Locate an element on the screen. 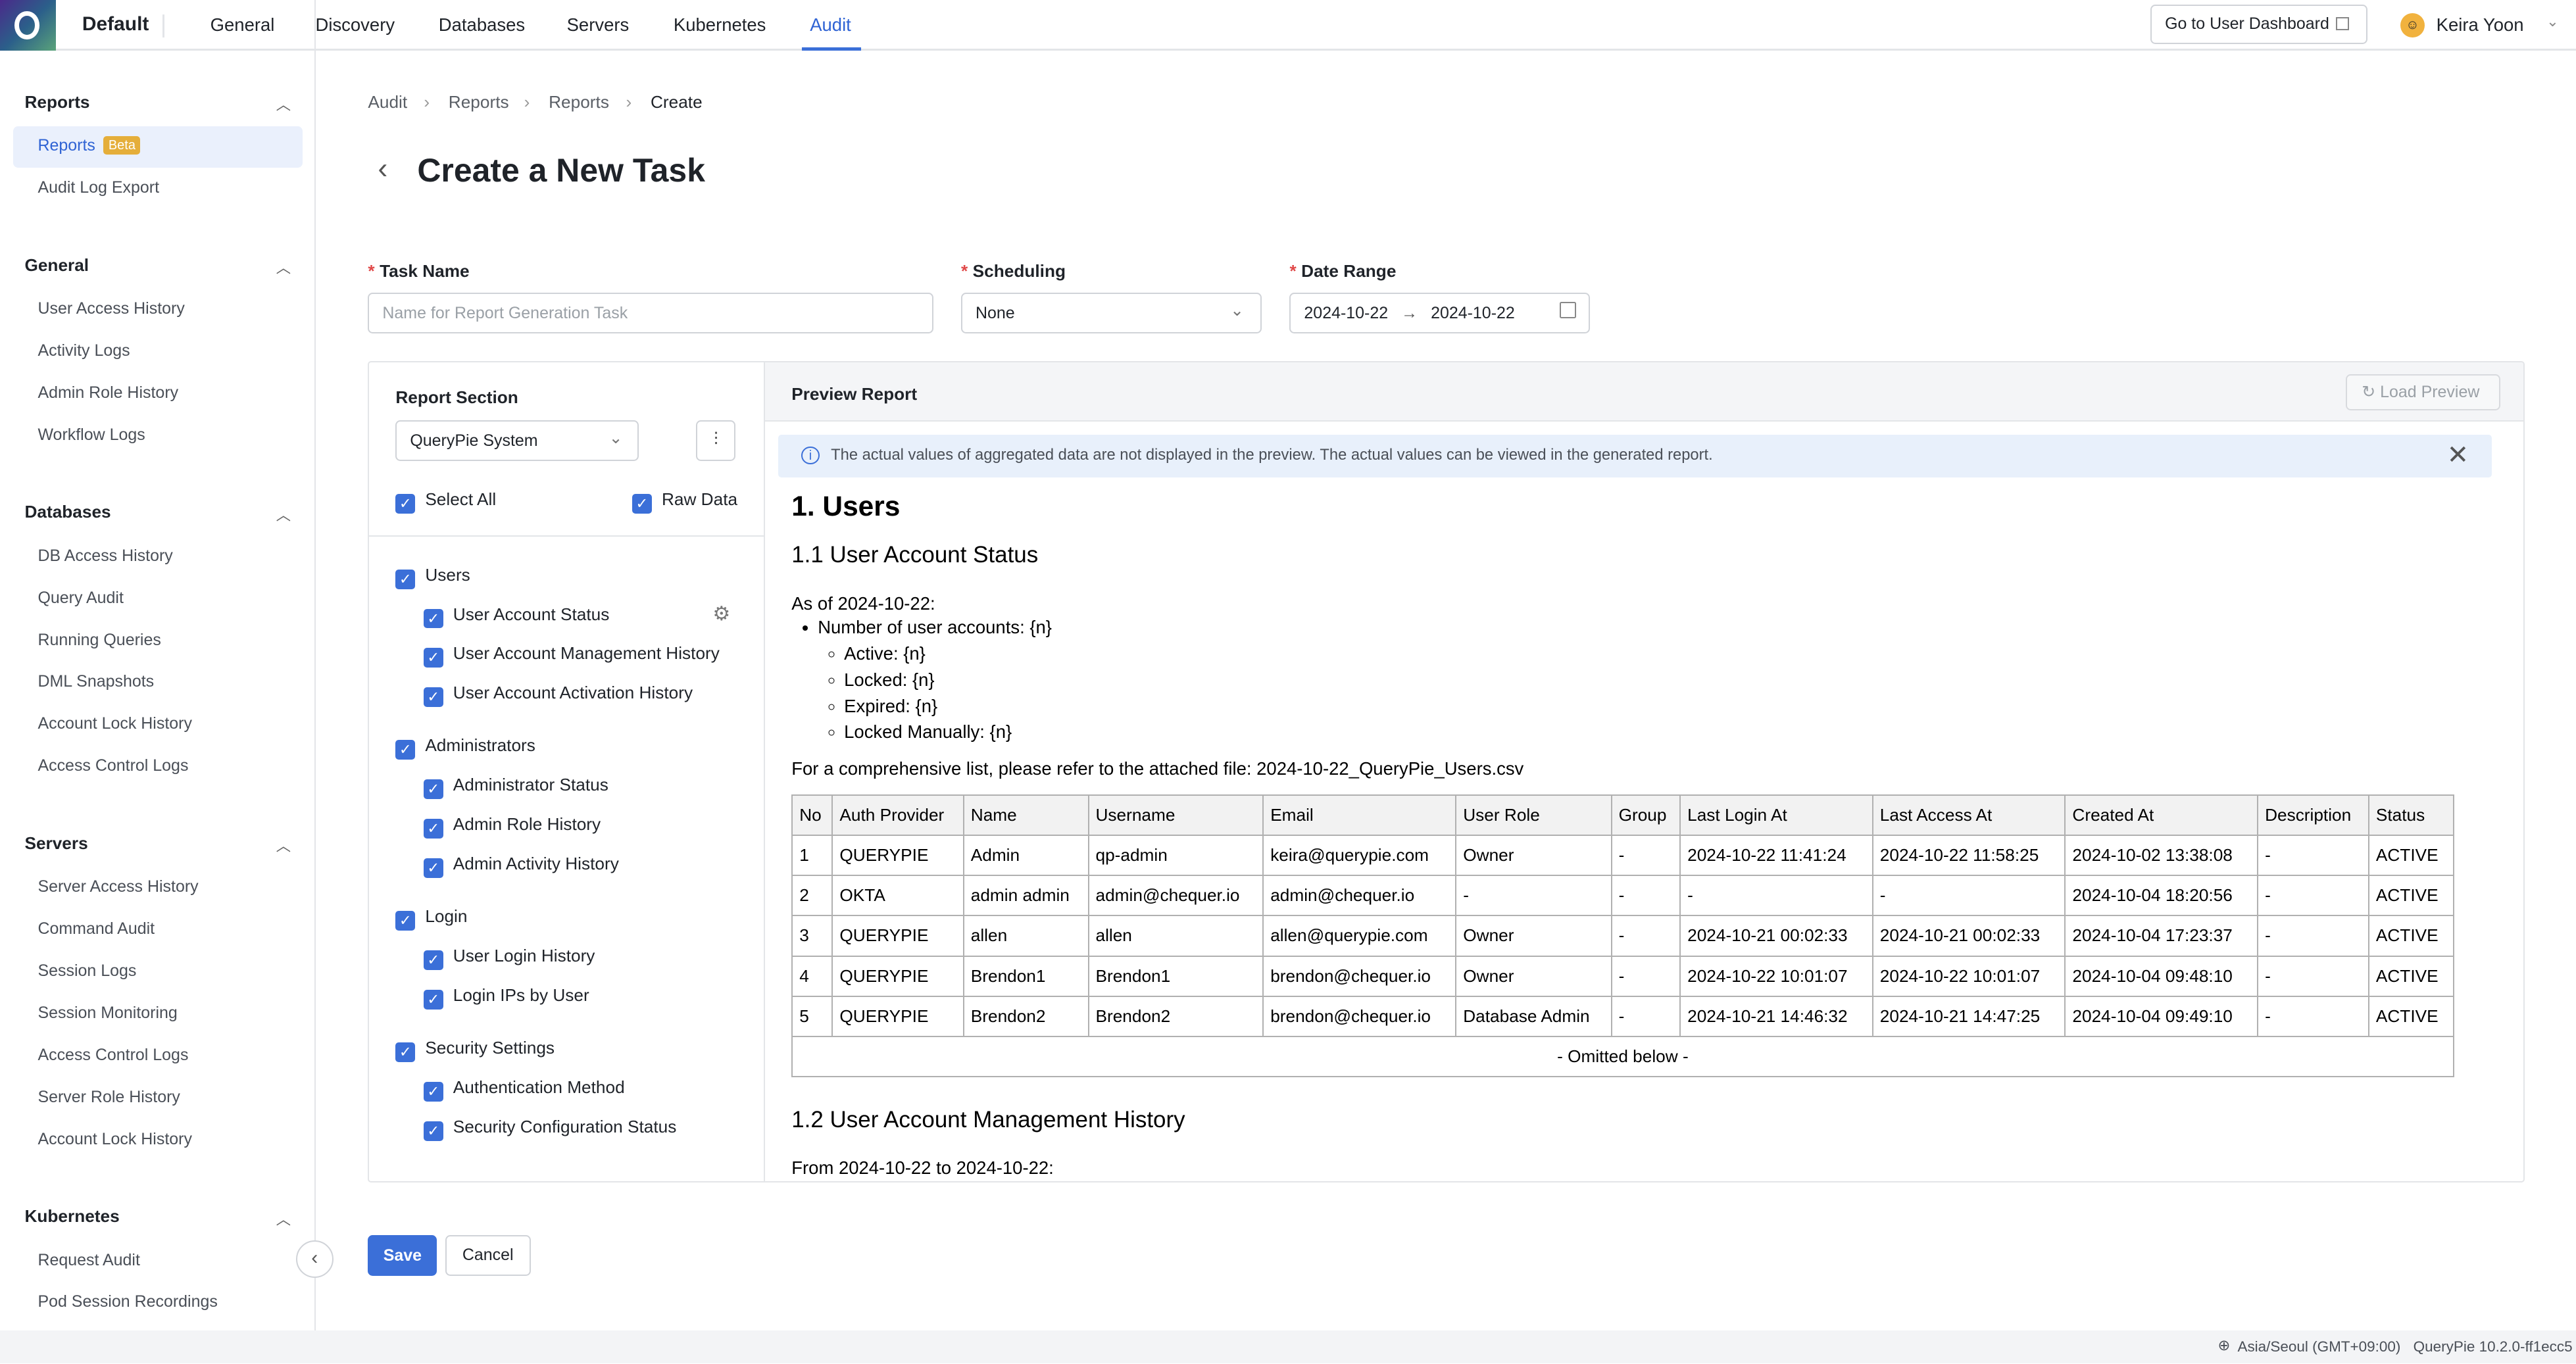  task-name-input: Name for Report Generation Task is located at coordinates (650, 312).